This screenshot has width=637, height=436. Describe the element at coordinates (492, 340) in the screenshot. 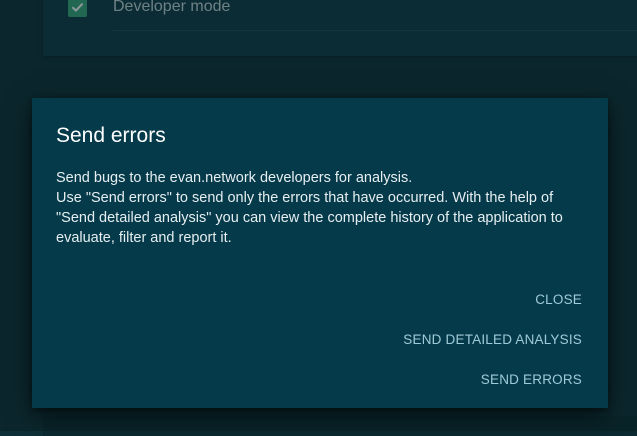

I see `send-detailed-analysis-button: SEND DETAILED ANALYSIS` at that location.